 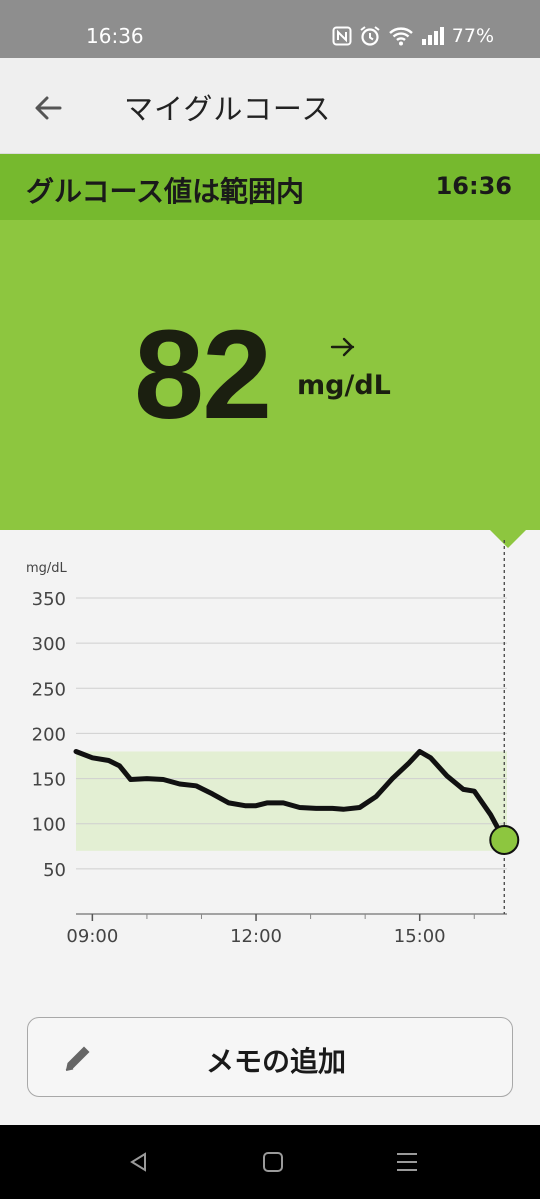 I want to click on nav-home-button, so click(x=273, y=1162).